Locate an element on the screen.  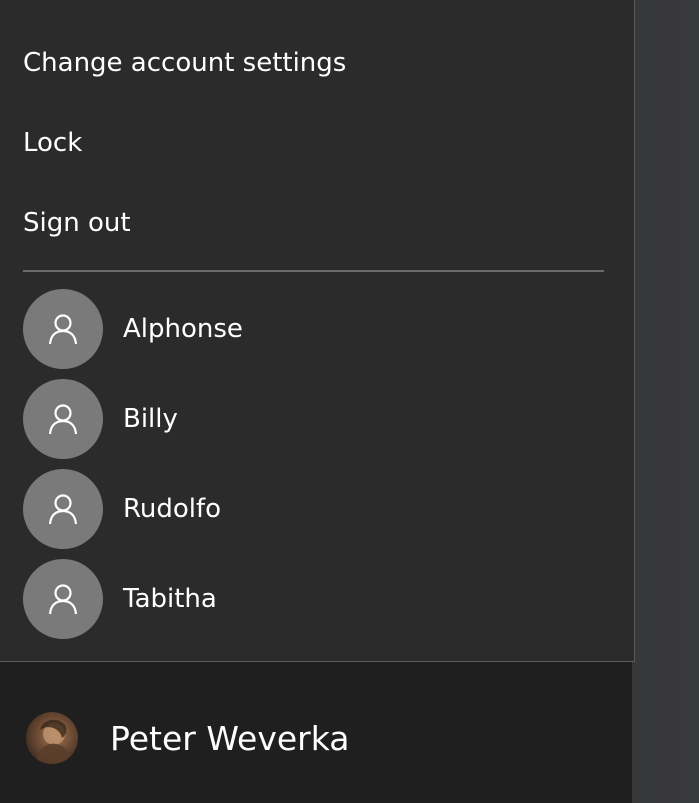
user-name: Alphonse is located at coordinates (183, 329).